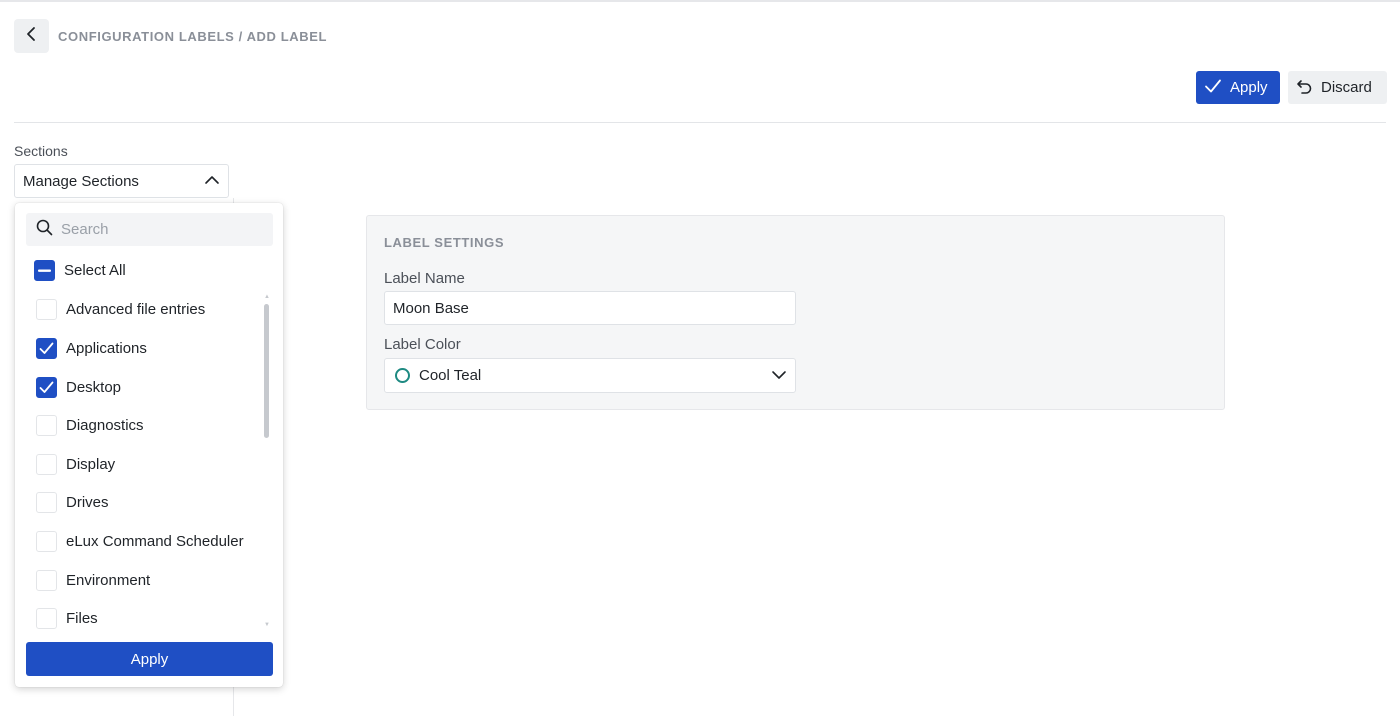  What do you see at coordinates (136, 309) in the screenshot?
I see `list-item-label: Advanced file entries` at bounding box center [136, 309].